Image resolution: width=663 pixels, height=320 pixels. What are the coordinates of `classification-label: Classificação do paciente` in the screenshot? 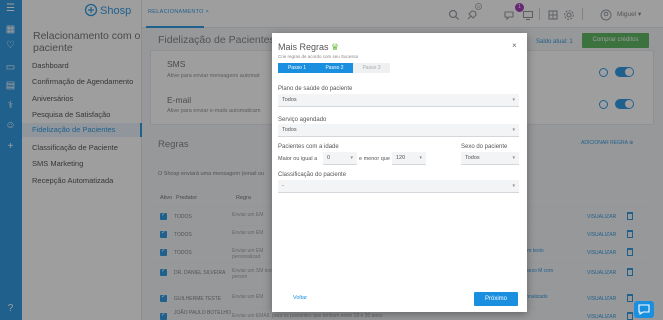 It's located at (312, 175).